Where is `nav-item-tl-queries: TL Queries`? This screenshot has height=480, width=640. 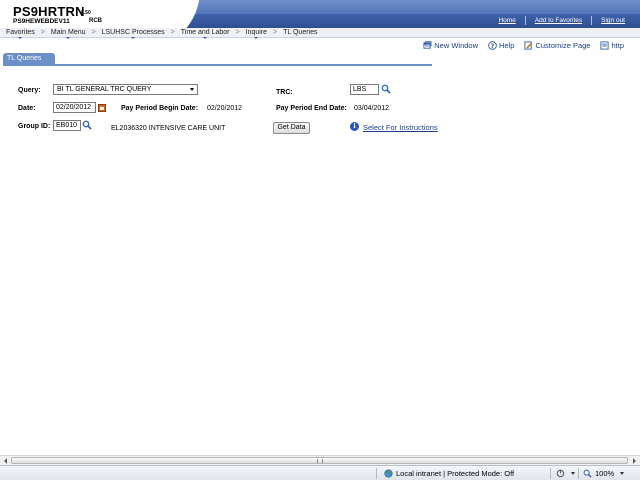 nav-item-tl-queries: TL Queries is located at coordinates (300, 32).